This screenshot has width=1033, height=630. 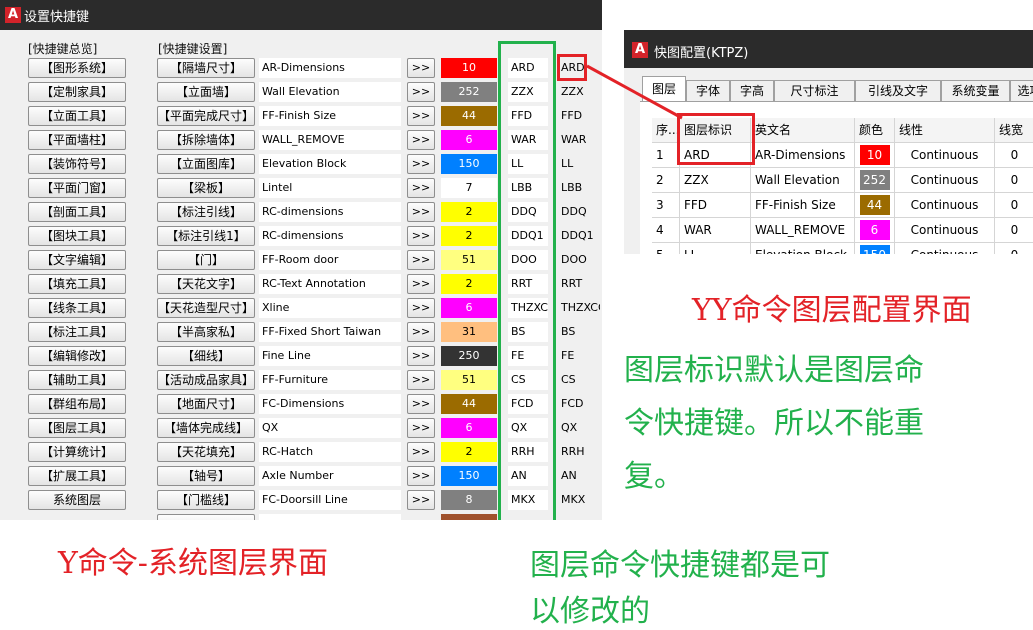 I want to click on layer-command-button: 【轴号】, so click(x=206, y=476).